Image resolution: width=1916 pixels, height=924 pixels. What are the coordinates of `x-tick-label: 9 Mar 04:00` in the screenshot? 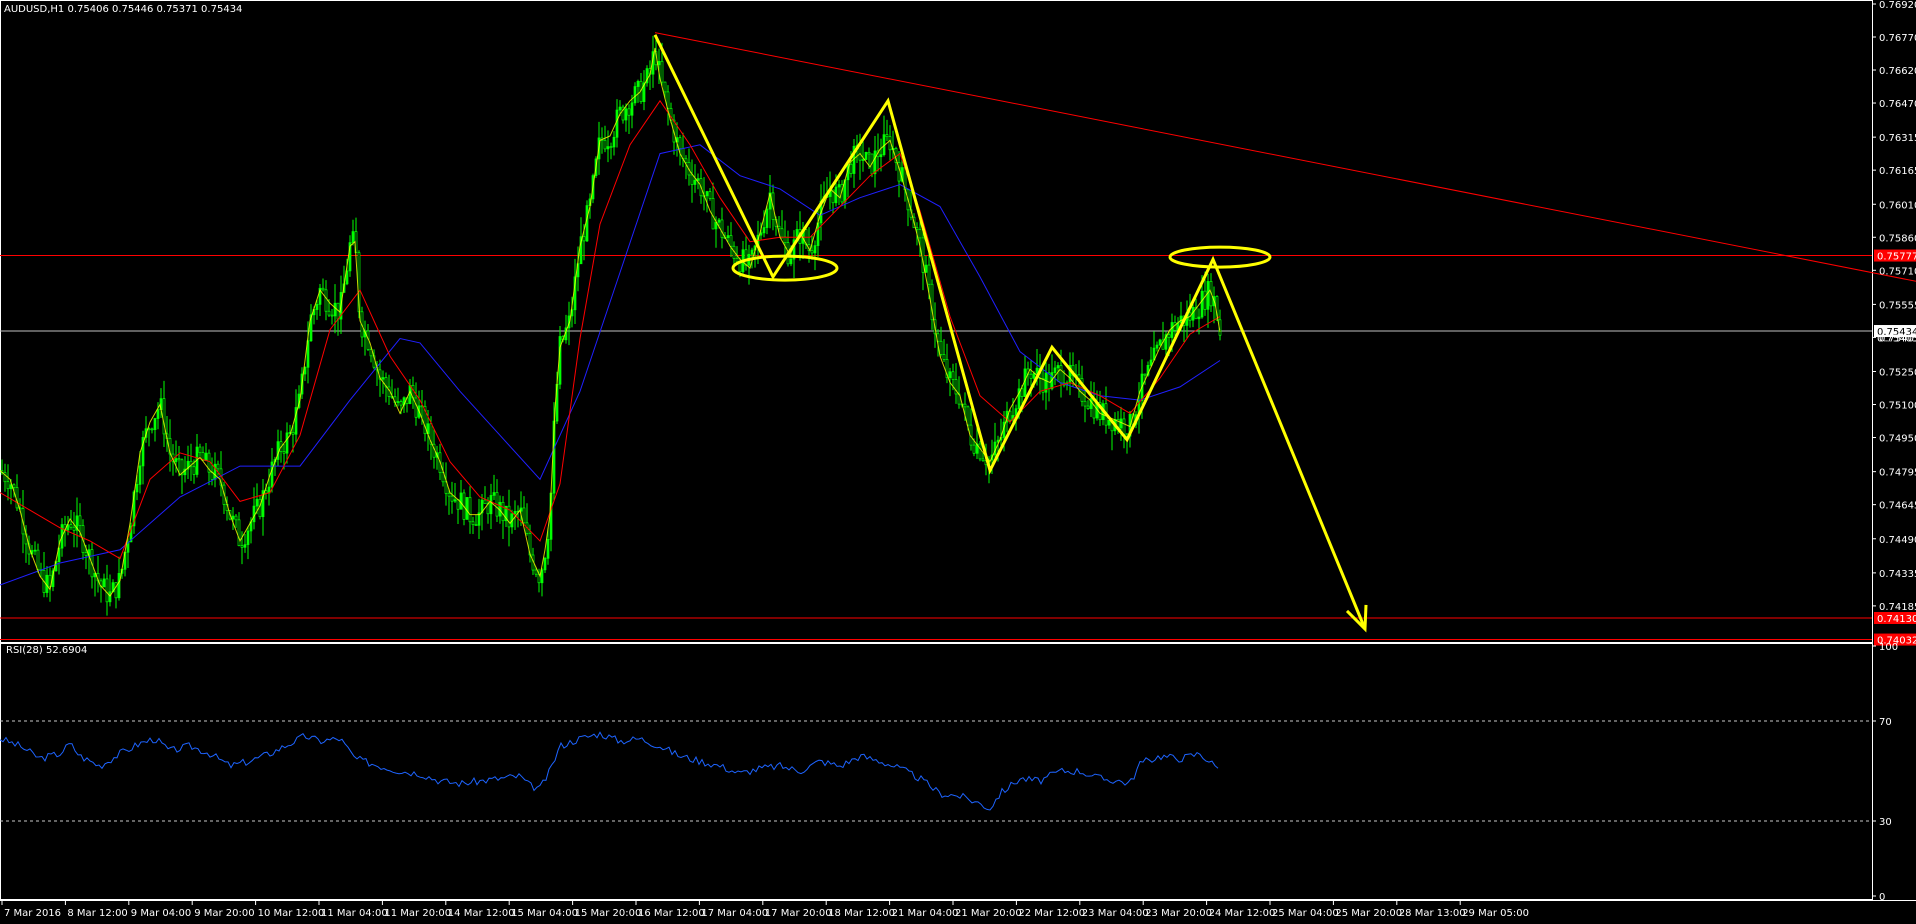 It's located at (161, 913).